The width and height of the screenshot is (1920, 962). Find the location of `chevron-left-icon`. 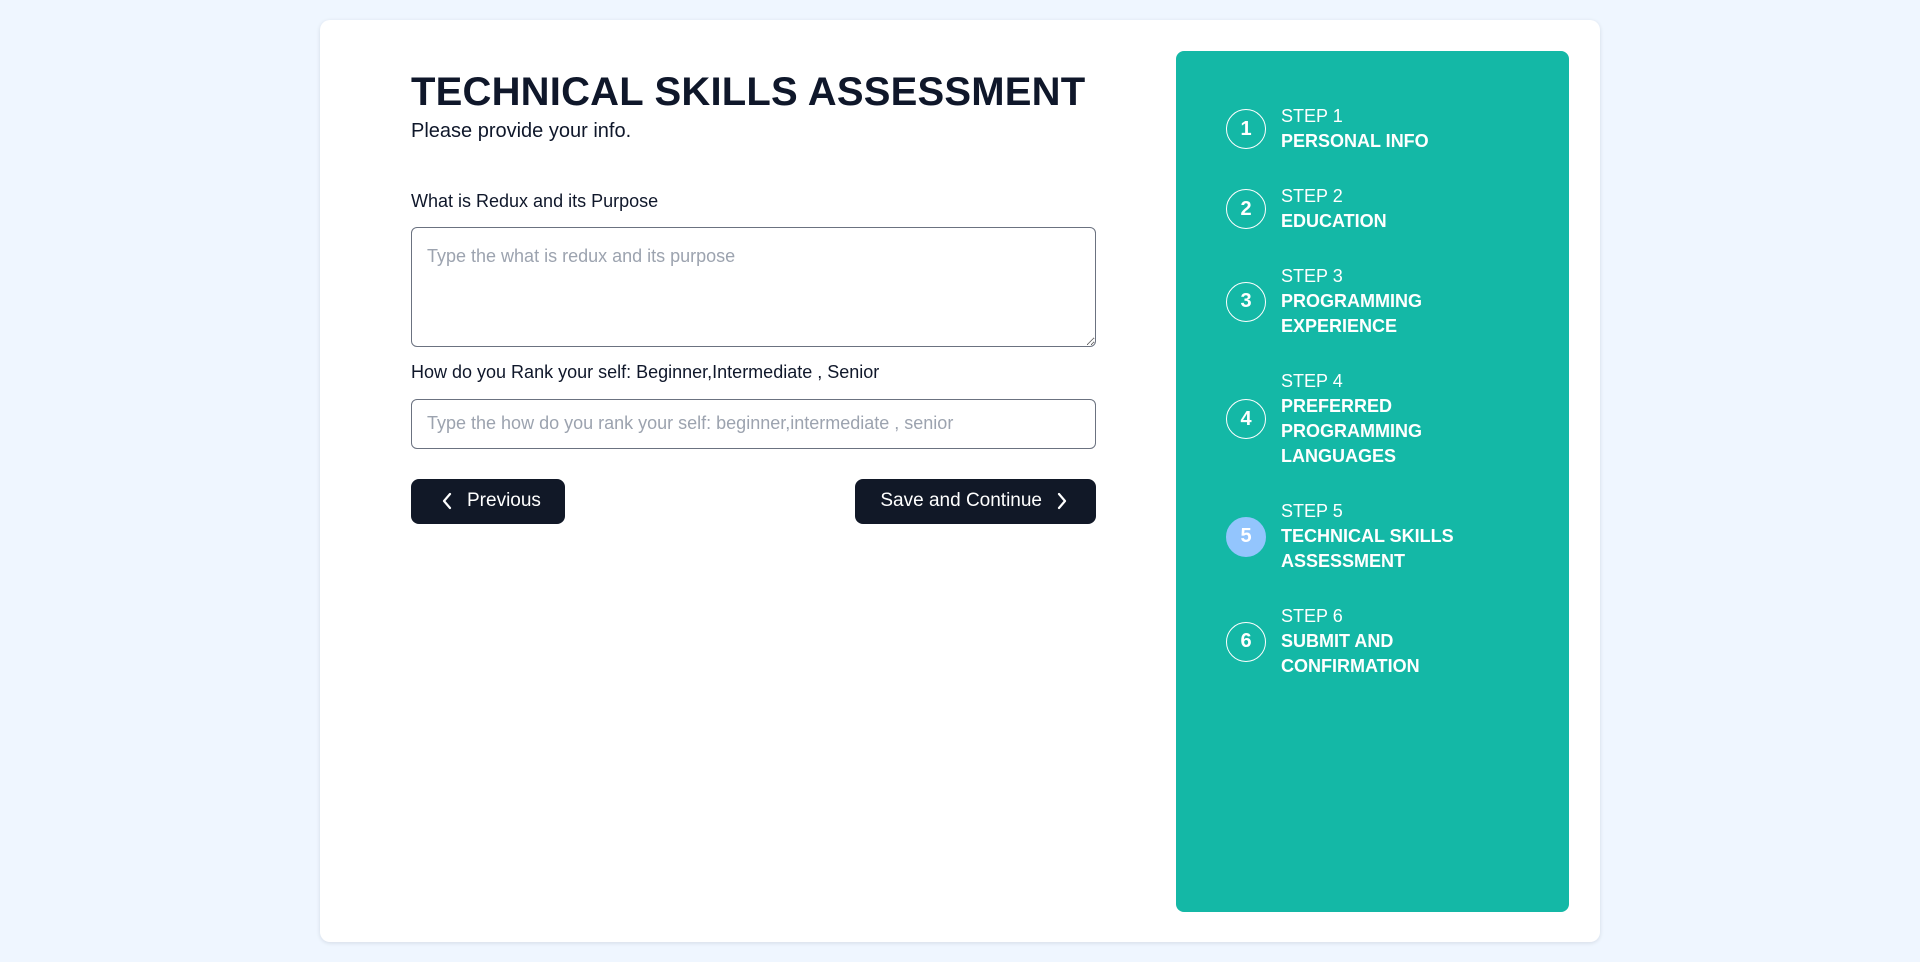

chevron-left-icon is located at coordinates (447, 501).